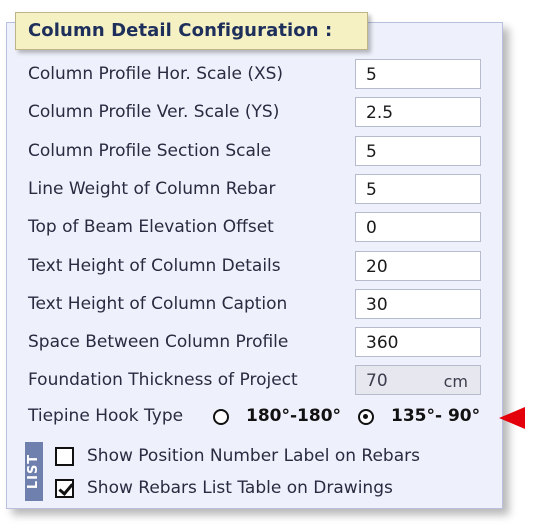  What do you see at coordinates (64, 488) in the screenshot?
I see `rebars-list-checkbox` at bounding box center [64, 488].